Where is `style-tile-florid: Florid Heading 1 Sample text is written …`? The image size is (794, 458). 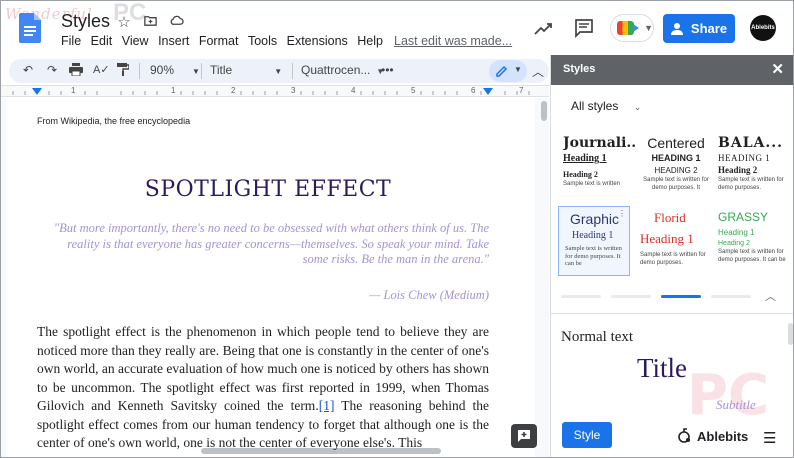 style-tile-florid: Florid Heading 1 Sample text is written … is located at coordinates (676, 245).